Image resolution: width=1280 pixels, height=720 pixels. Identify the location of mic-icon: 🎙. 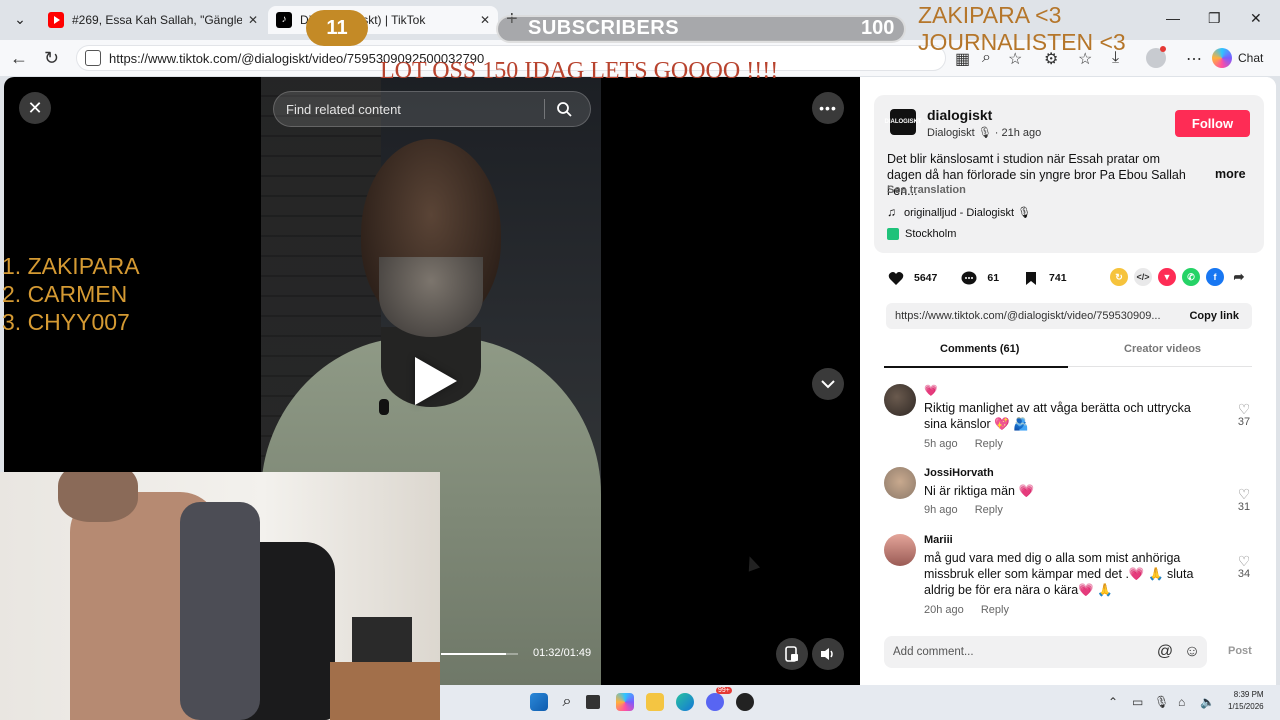
(1161, 702).